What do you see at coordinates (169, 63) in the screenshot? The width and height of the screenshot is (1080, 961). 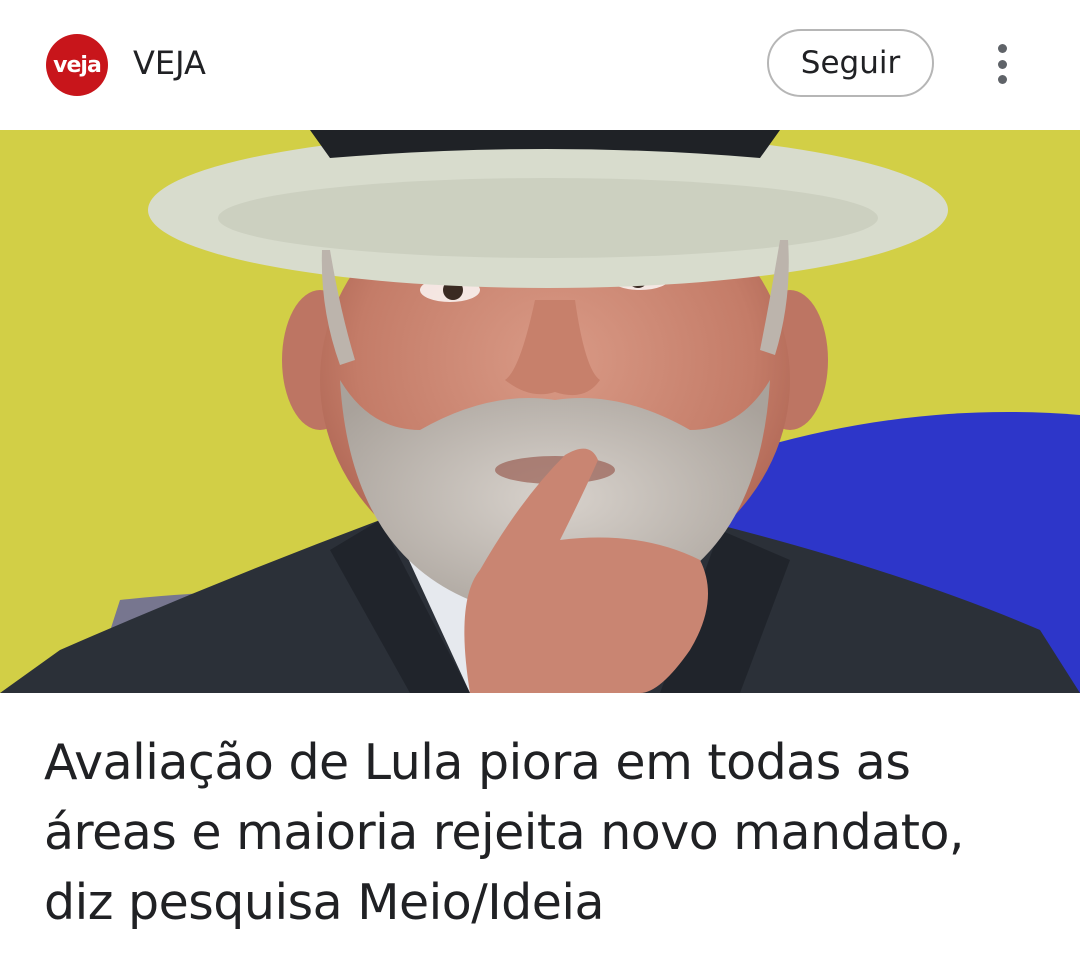 I see `publisher-name: VEJA` at bounding box center [169, 63].